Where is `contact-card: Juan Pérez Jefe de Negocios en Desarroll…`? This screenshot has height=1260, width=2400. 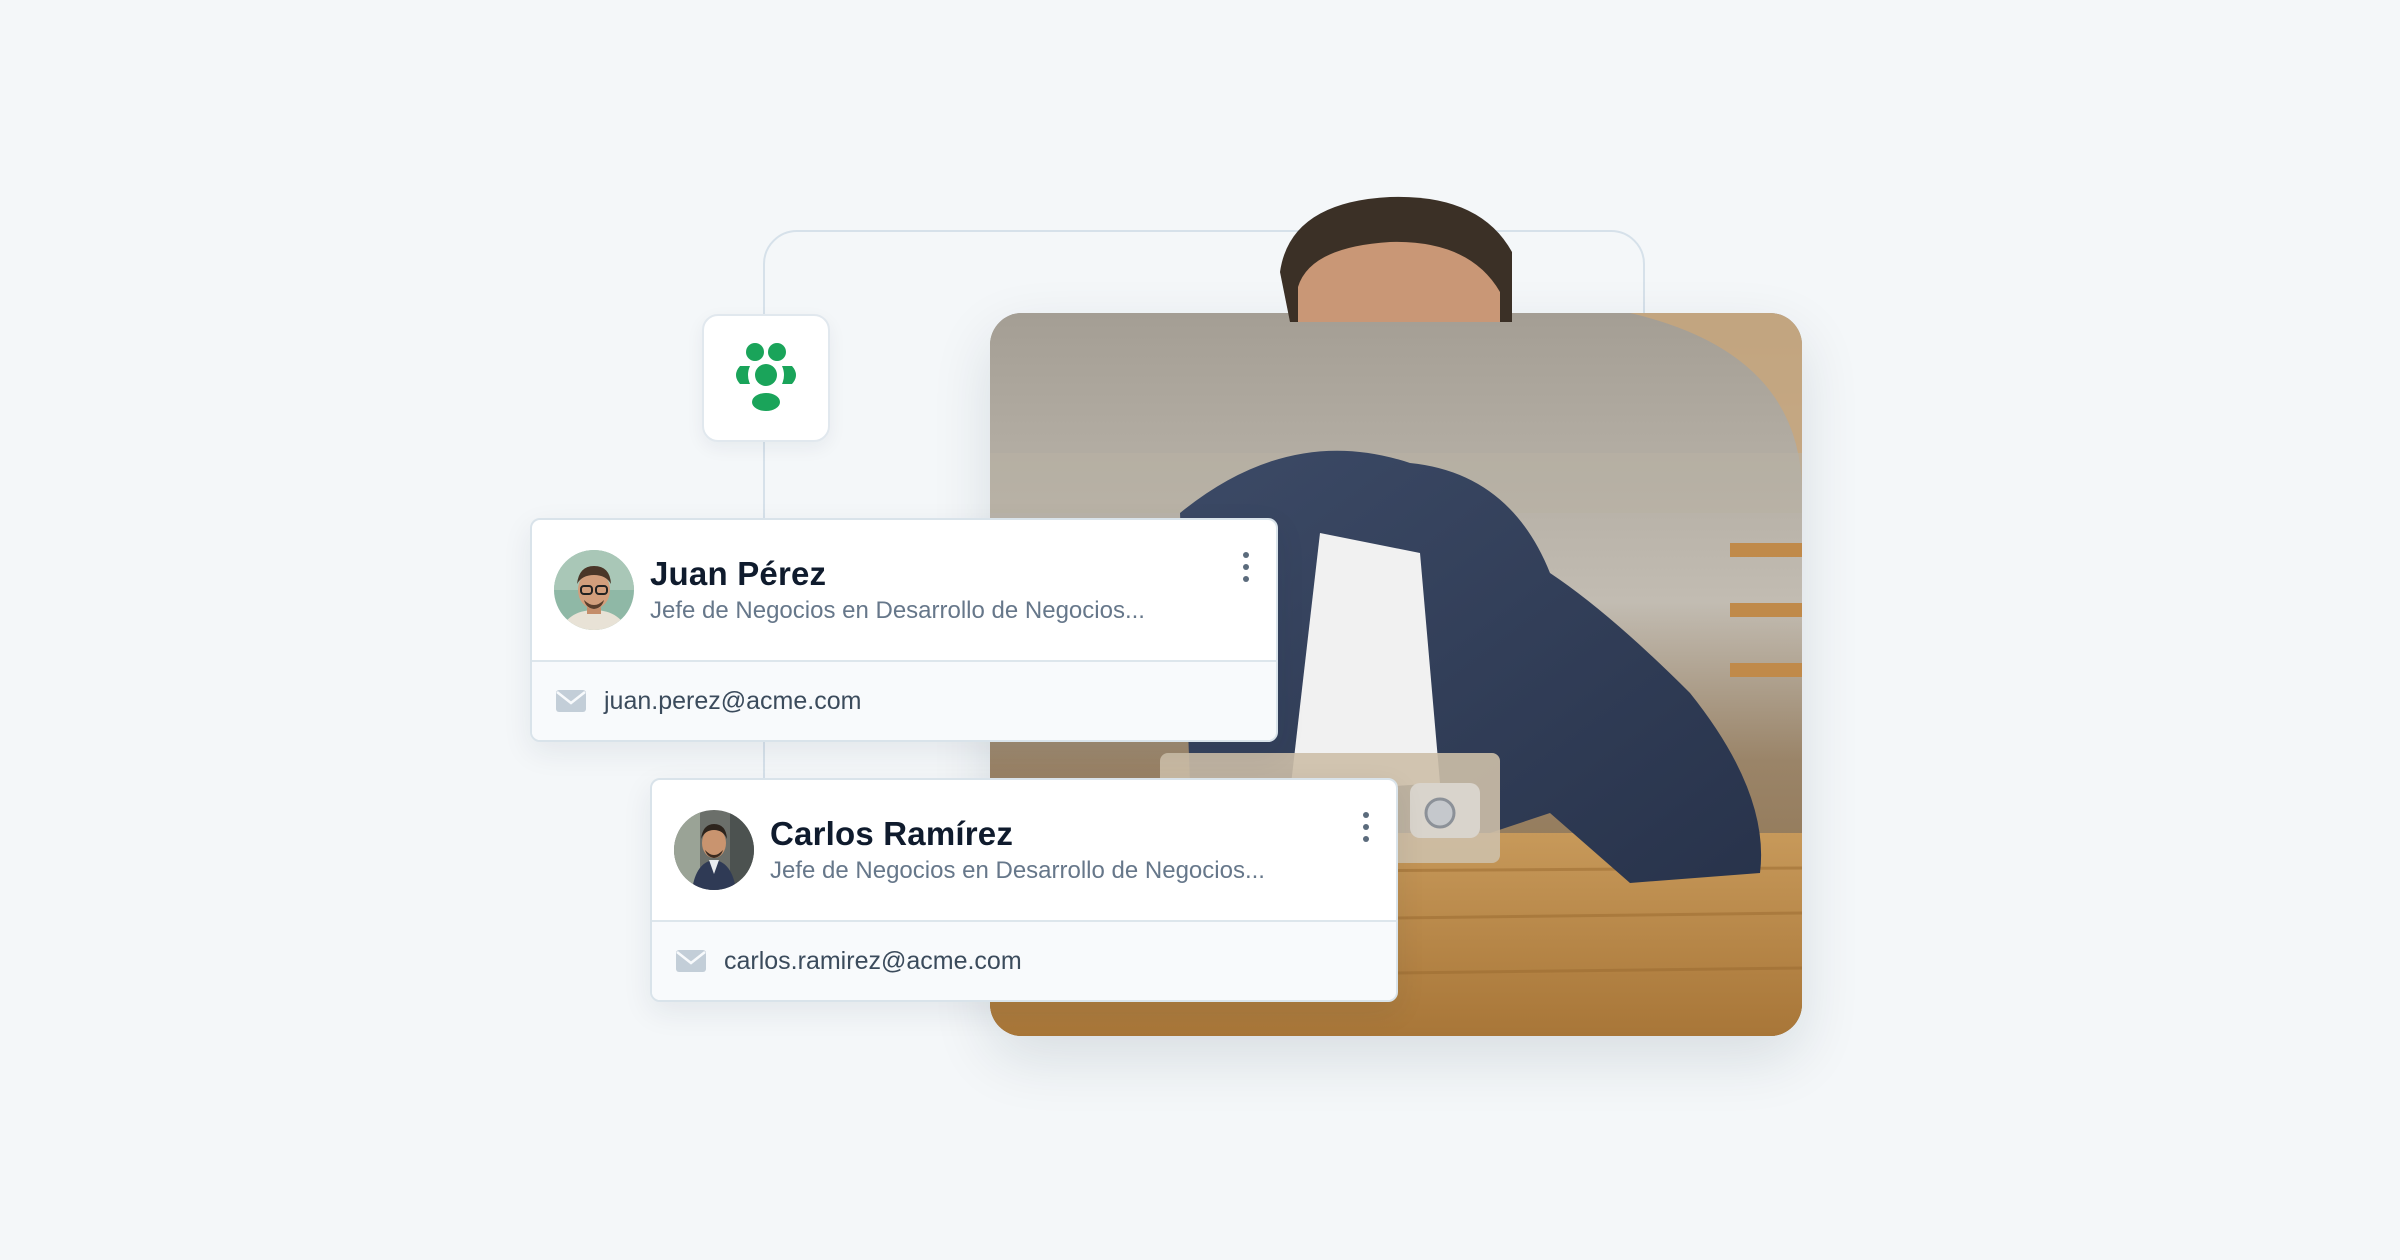 contact-card: Juan Pérez Jefe de Negocios en Desarroll… is located at coordinates (904, 630).